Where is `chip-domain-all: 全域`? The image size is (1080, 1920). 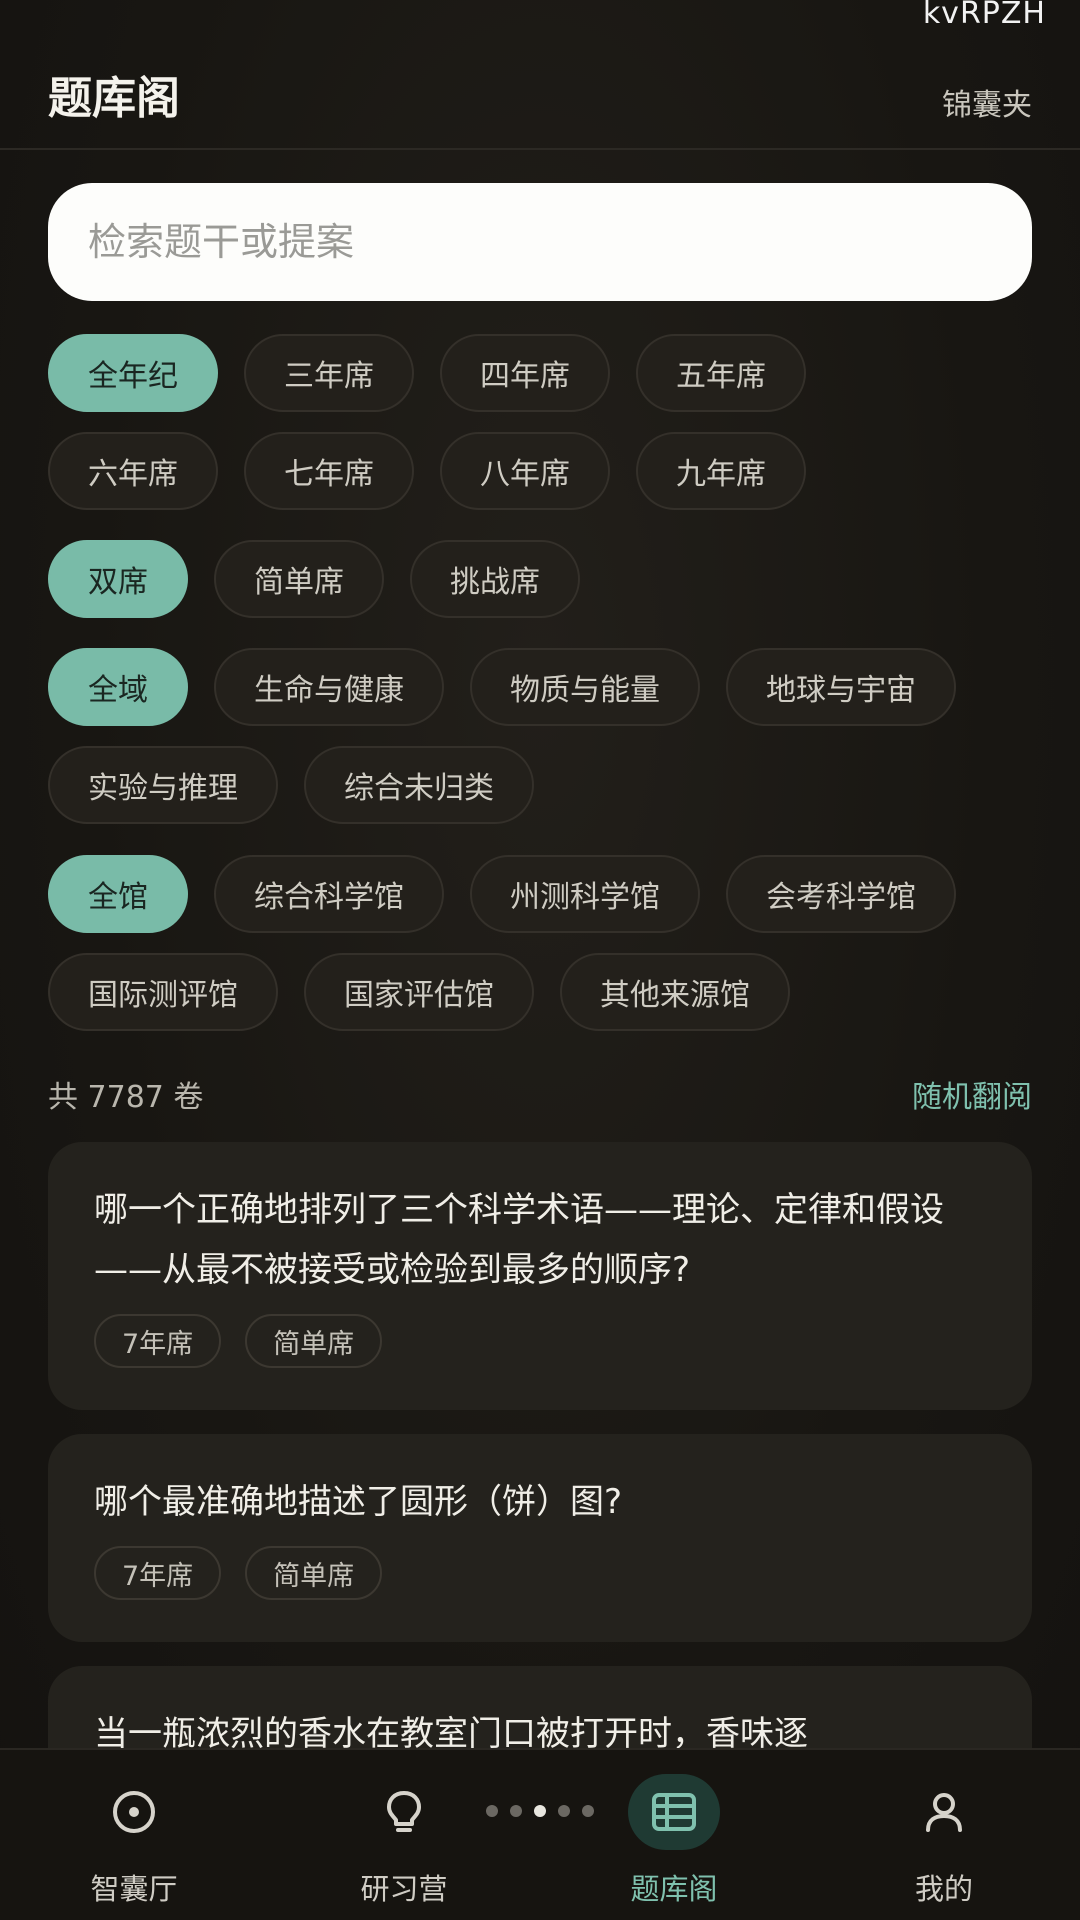
chip-domain-all: 全域 is located at coordinates (118, 687).